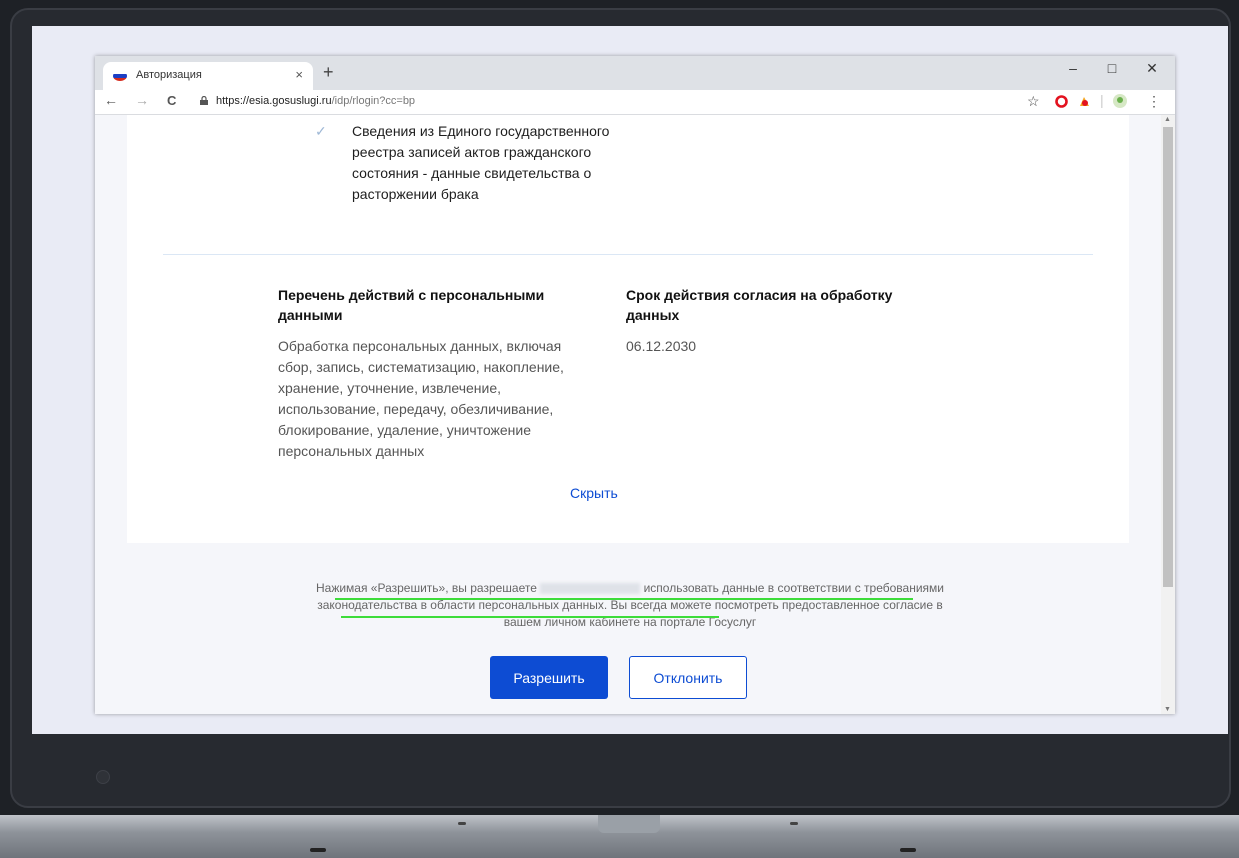 The width and height of the screenshot is (1239, 858). Describe the element at coordinates (208, 76) in the screenshot. I see `tab-authorization: Авторизация ×` at that location.